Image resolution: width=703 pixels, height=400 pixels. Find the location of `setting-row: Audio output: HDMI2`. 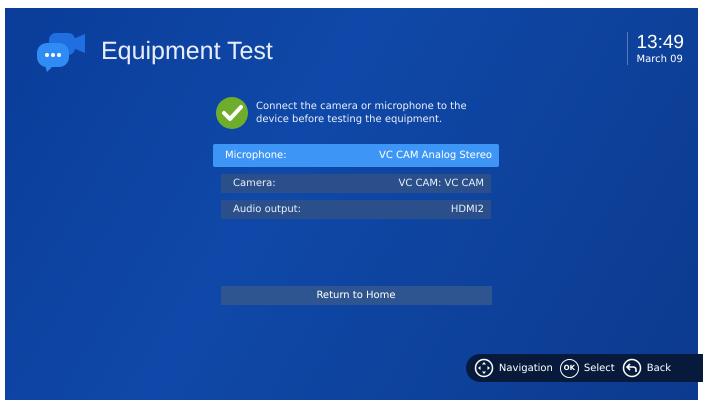

setting-row: Audio output: HDMI2 is located at coordinates (356, 209).